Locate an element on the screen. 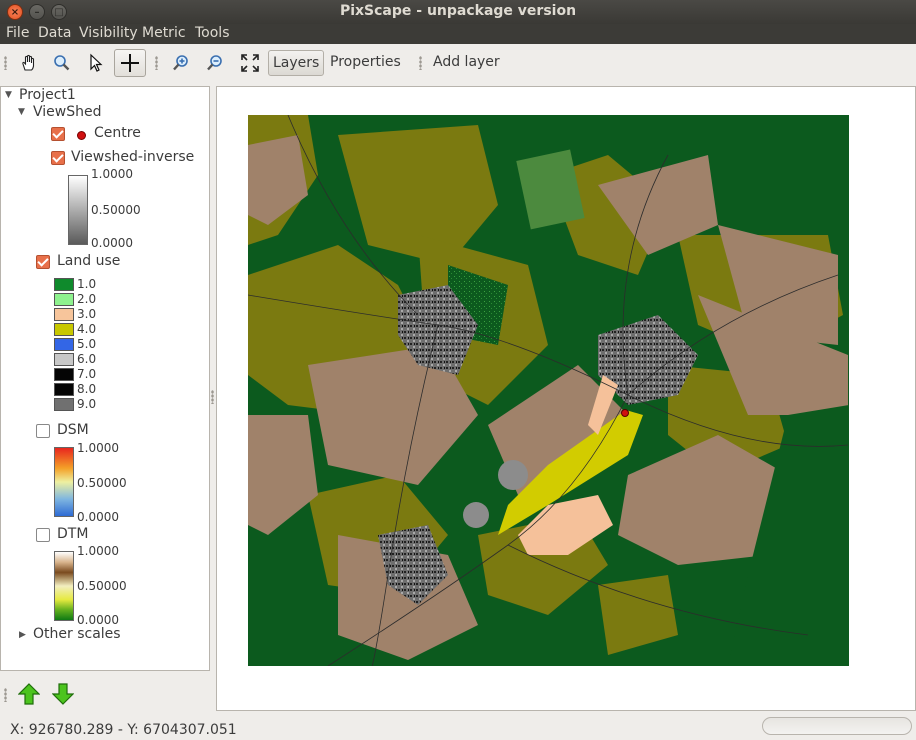 The image size is (916, 740). pan-hand-icon is located at coordinates (29, 63).